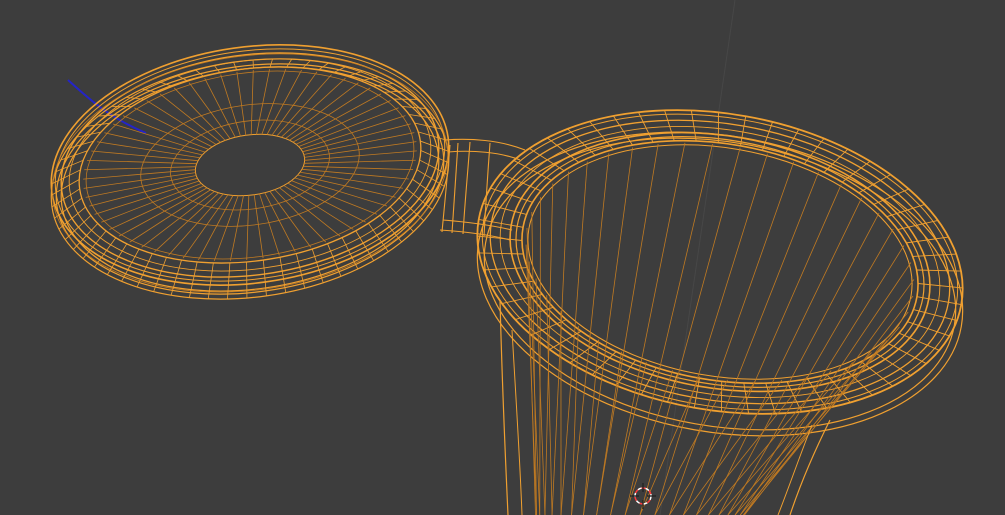  Describe the element at coordinates (517, 422) in the screenshot. I see `cup-body-edge` at that location.